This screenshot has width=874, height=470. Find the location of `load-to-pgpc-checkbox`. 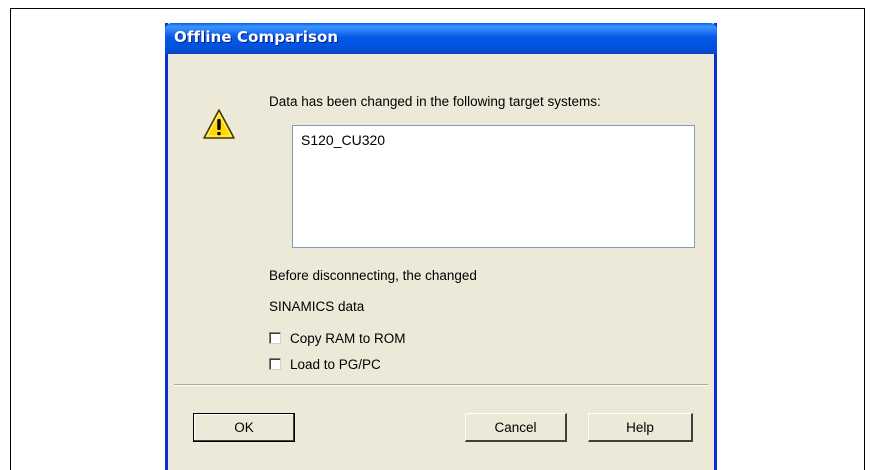

load-to-pgpc-checkbox is located at coordinates (275, 364).